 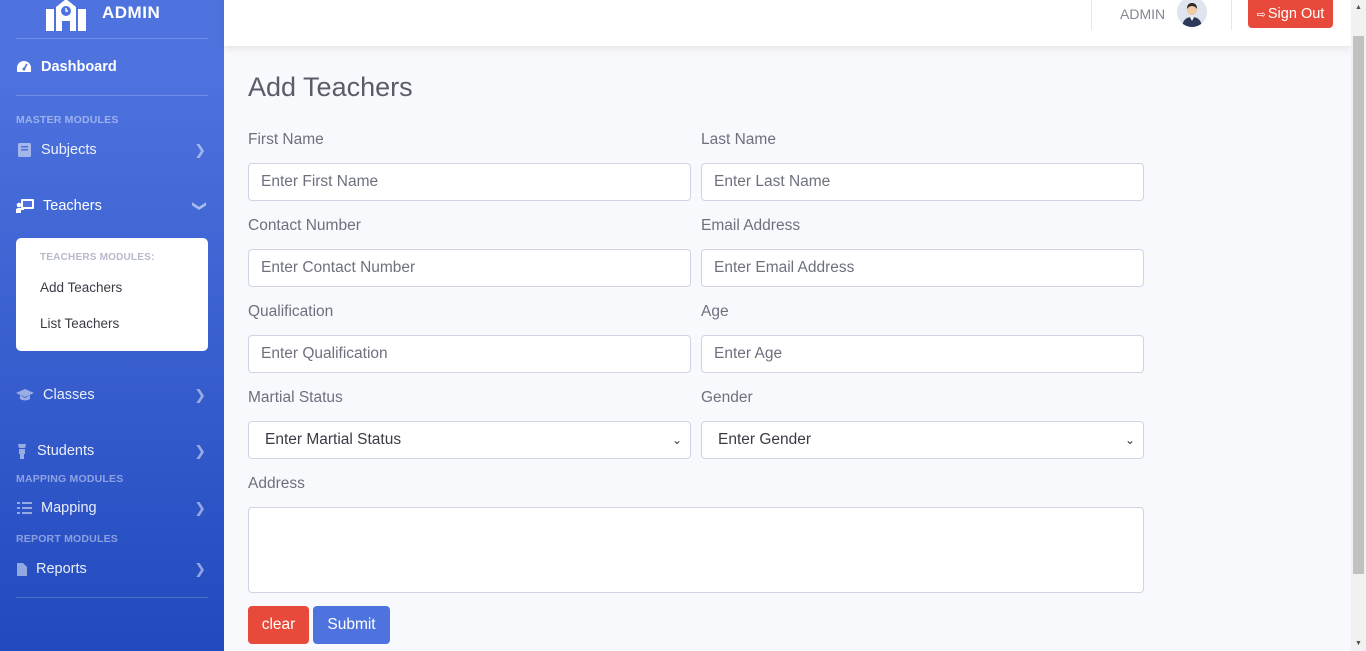 What do you see at coordinates (200, 206) in the screenshot?
I see `chevron-down-icon: ❯` at bounding box center [200, 206].